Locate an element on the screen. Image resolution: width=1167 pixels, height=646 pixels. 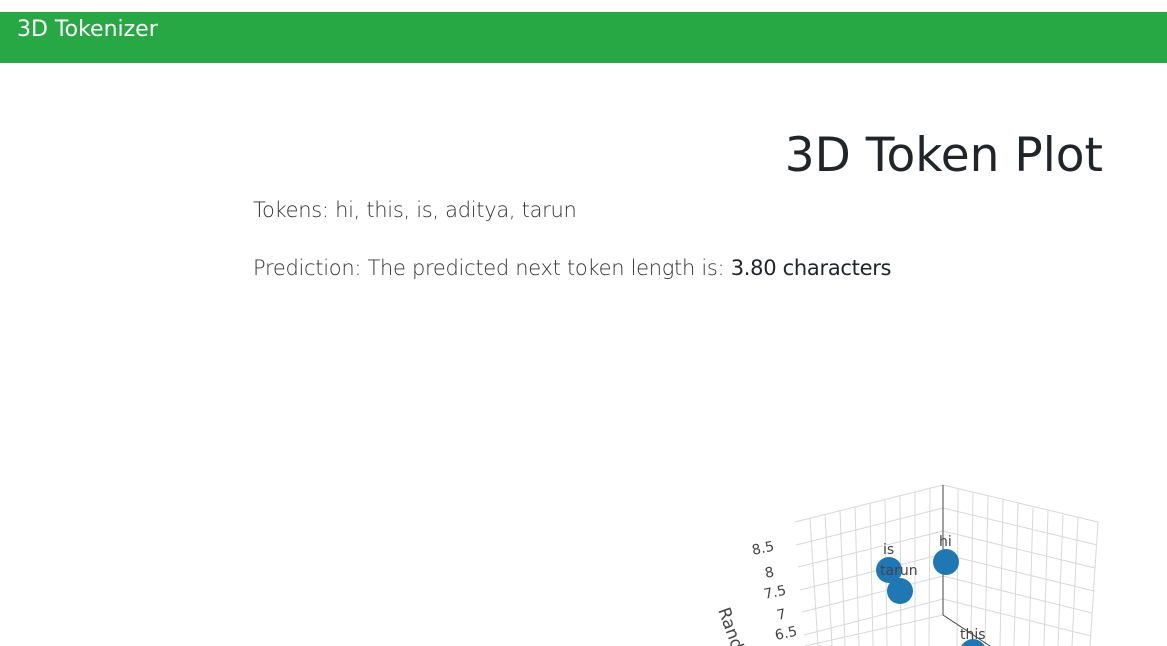
navbar-brand: 3D Tokenizer is located at coordinates (87, 30).